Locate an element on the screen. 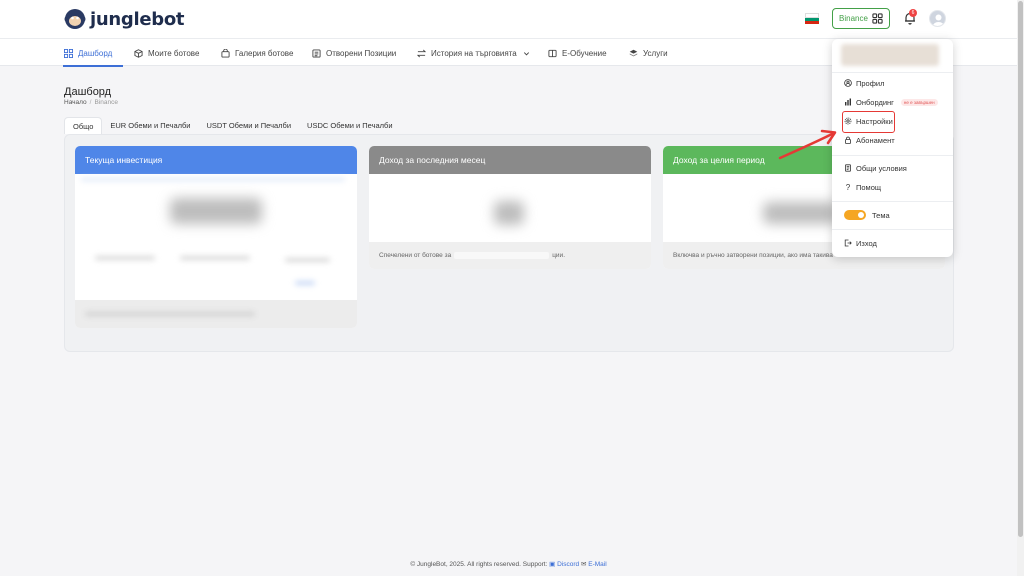  nav-label: Услуги is located at coordinates (655, 53).